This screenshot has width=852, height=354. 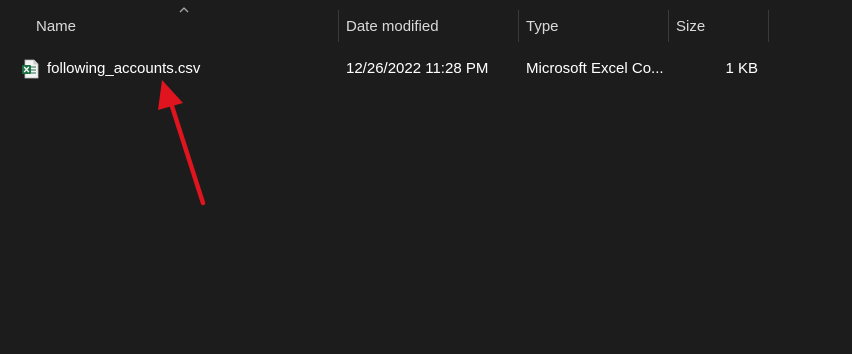 I want to click on file-name: following_accounts.csv, so click(x=124, y=68).